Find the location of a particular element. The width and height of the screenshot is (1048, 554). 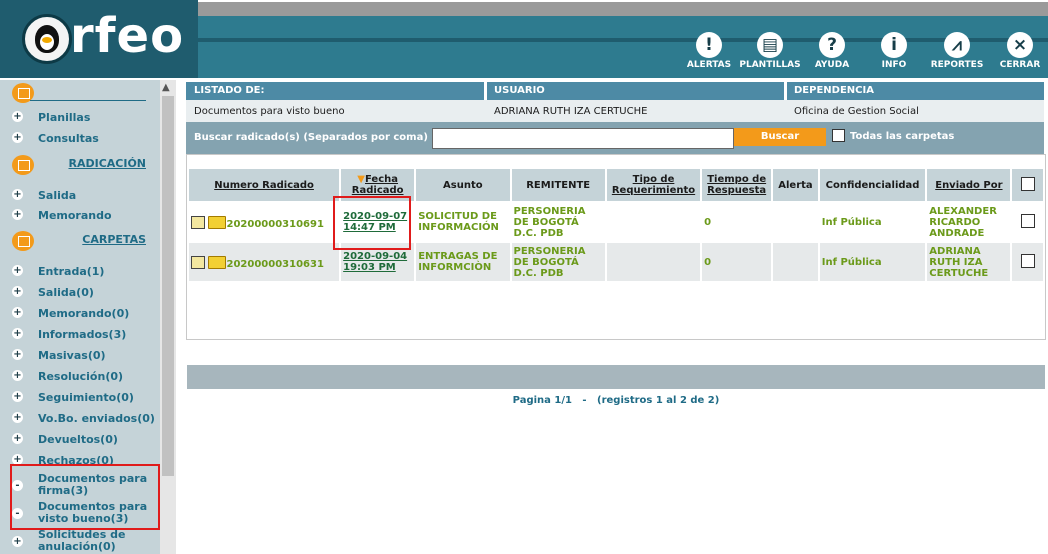

info-icon: i is located at coordinates (894, 45).